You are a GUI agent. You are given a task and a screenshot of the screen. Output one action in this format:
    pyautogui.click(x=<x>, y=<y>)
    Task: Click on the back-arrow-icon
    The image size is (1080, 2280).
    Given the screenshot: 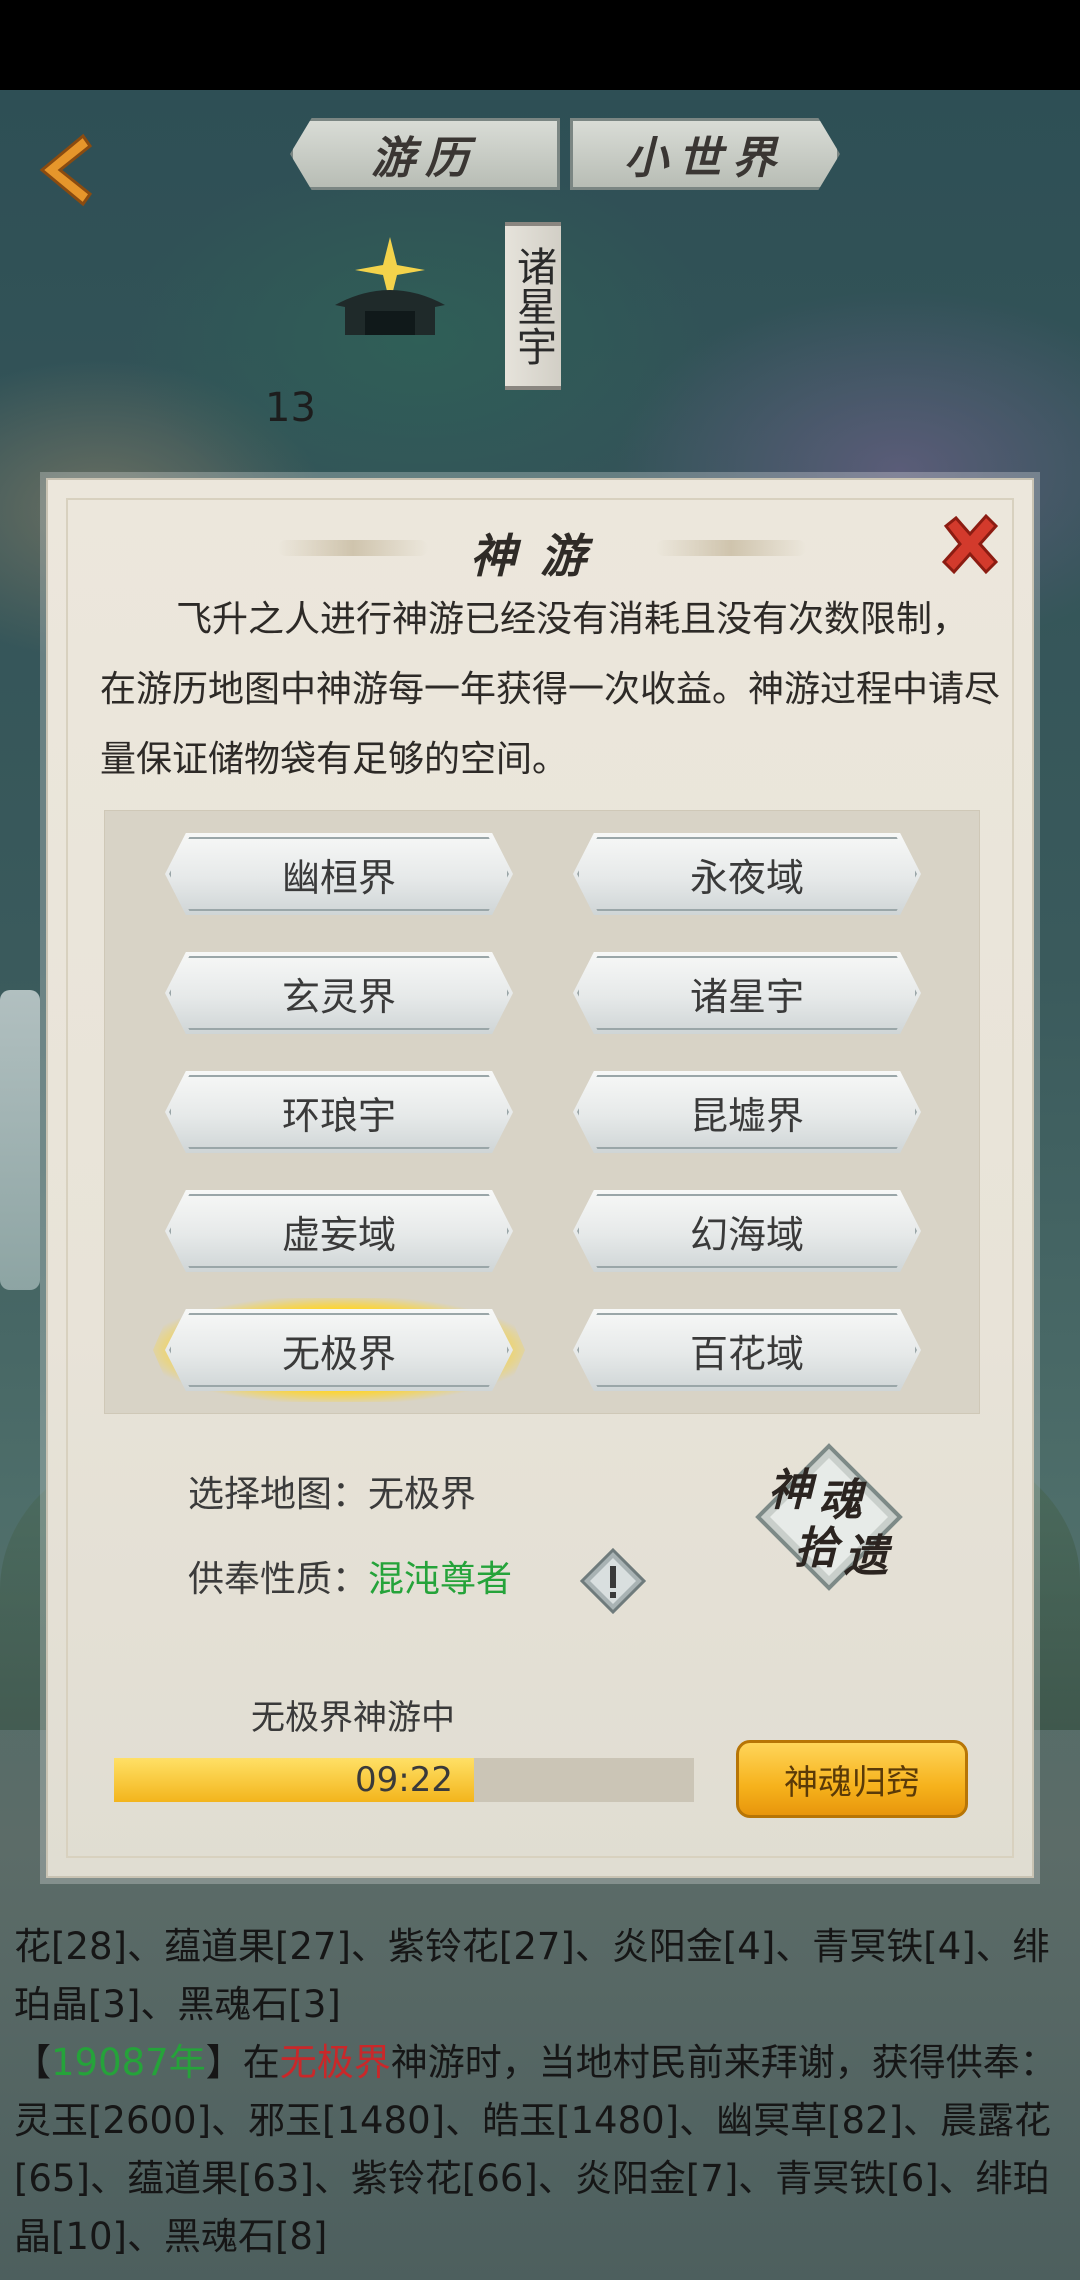 What is the action you would take?
    pyautogui.click(x=66, y=170)
    